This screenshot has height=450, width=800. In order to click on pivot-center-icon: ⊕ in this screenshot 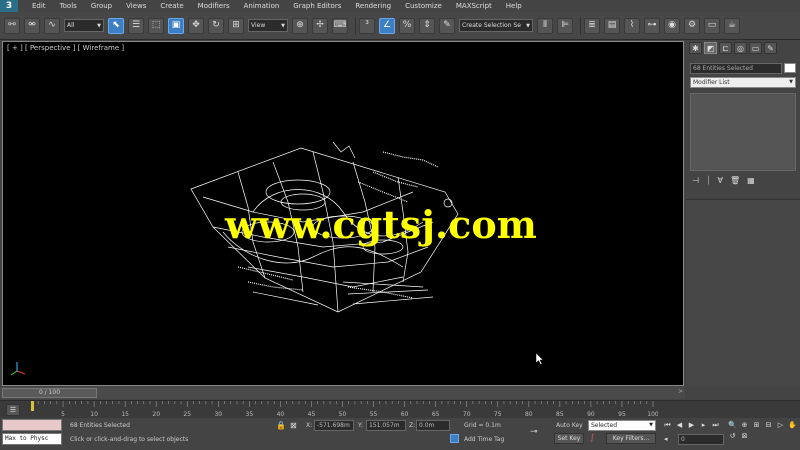, I will do `click(300, 25)`.